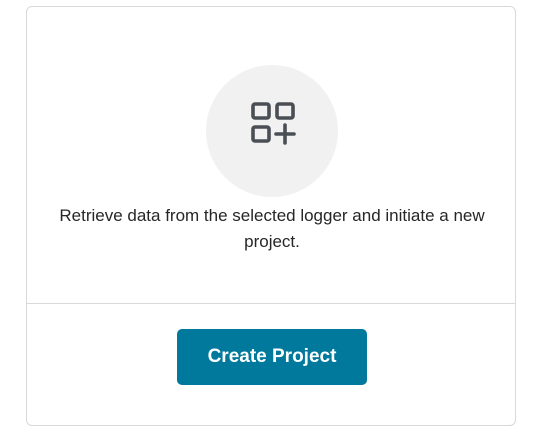 The width and height of the screenshot is (536, 426). I want to click on apps-add-icon, so click(273, 123).